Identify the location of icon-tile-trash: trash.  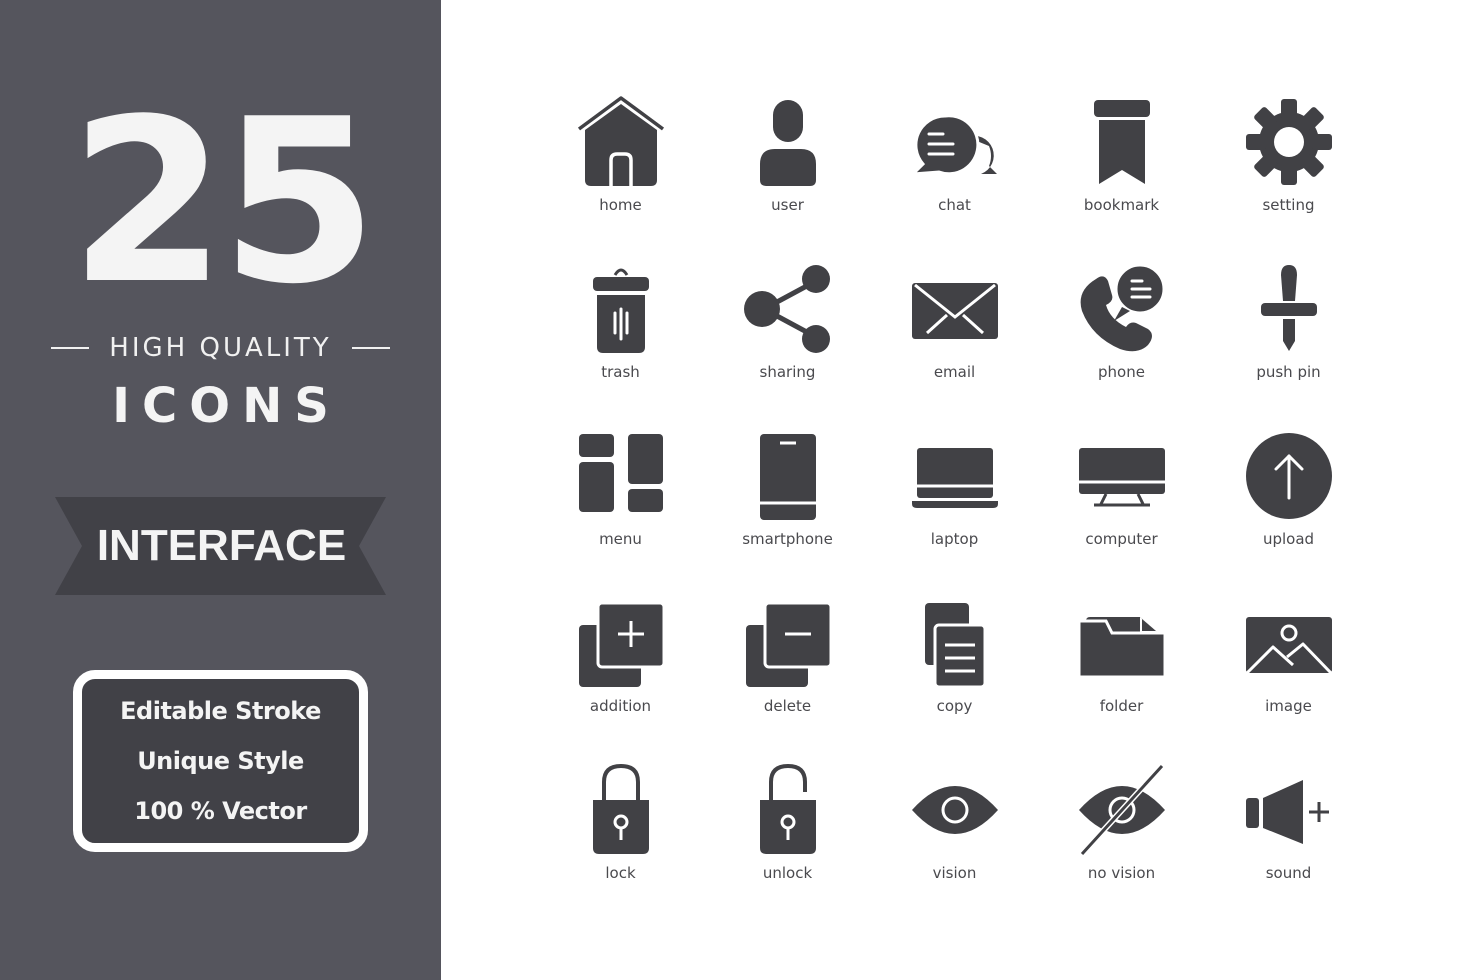
(620, 342).